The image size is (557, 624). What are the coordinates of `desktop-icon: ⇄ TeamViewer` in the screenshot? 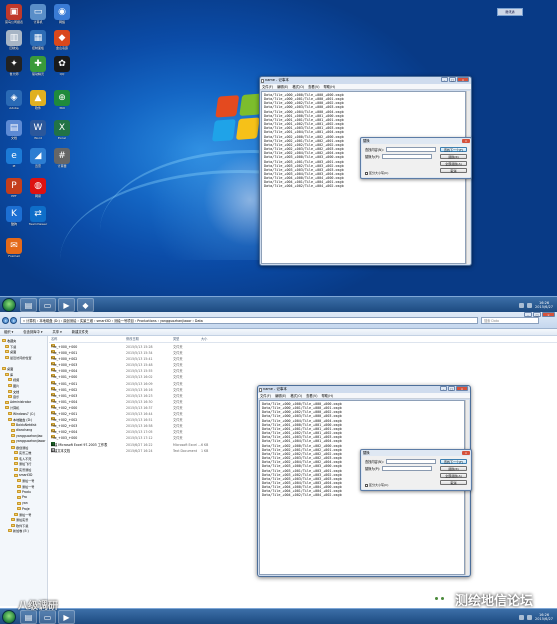 It's located at (38, 216).